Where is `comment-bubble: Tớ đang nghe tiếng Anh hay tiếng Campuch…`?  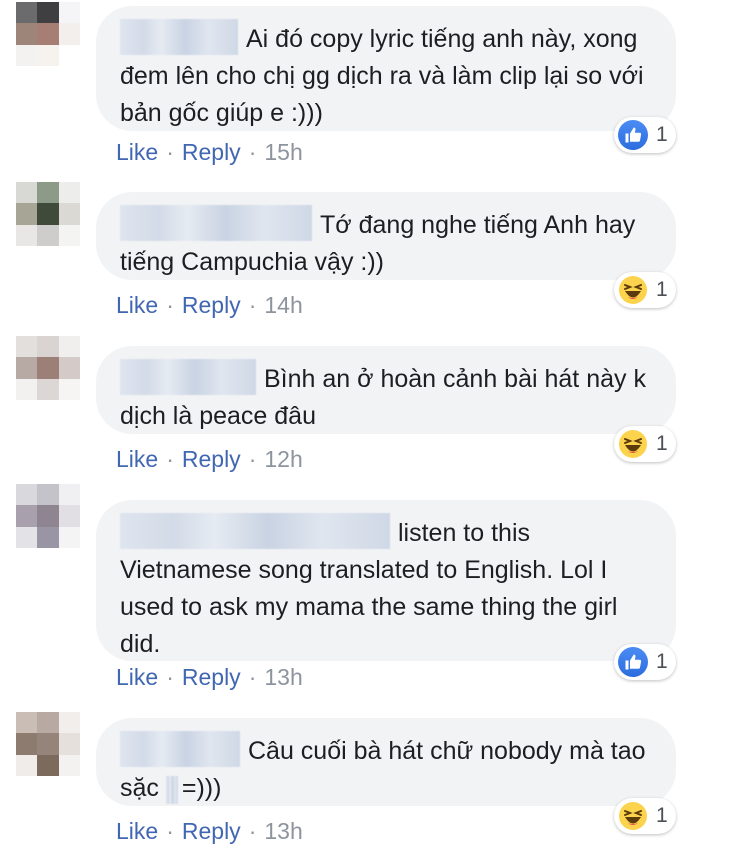
comment-bubble: Tớ đang nghe tiếng Anh hay tiếng Campuch… is located at coordinates (386, 236).